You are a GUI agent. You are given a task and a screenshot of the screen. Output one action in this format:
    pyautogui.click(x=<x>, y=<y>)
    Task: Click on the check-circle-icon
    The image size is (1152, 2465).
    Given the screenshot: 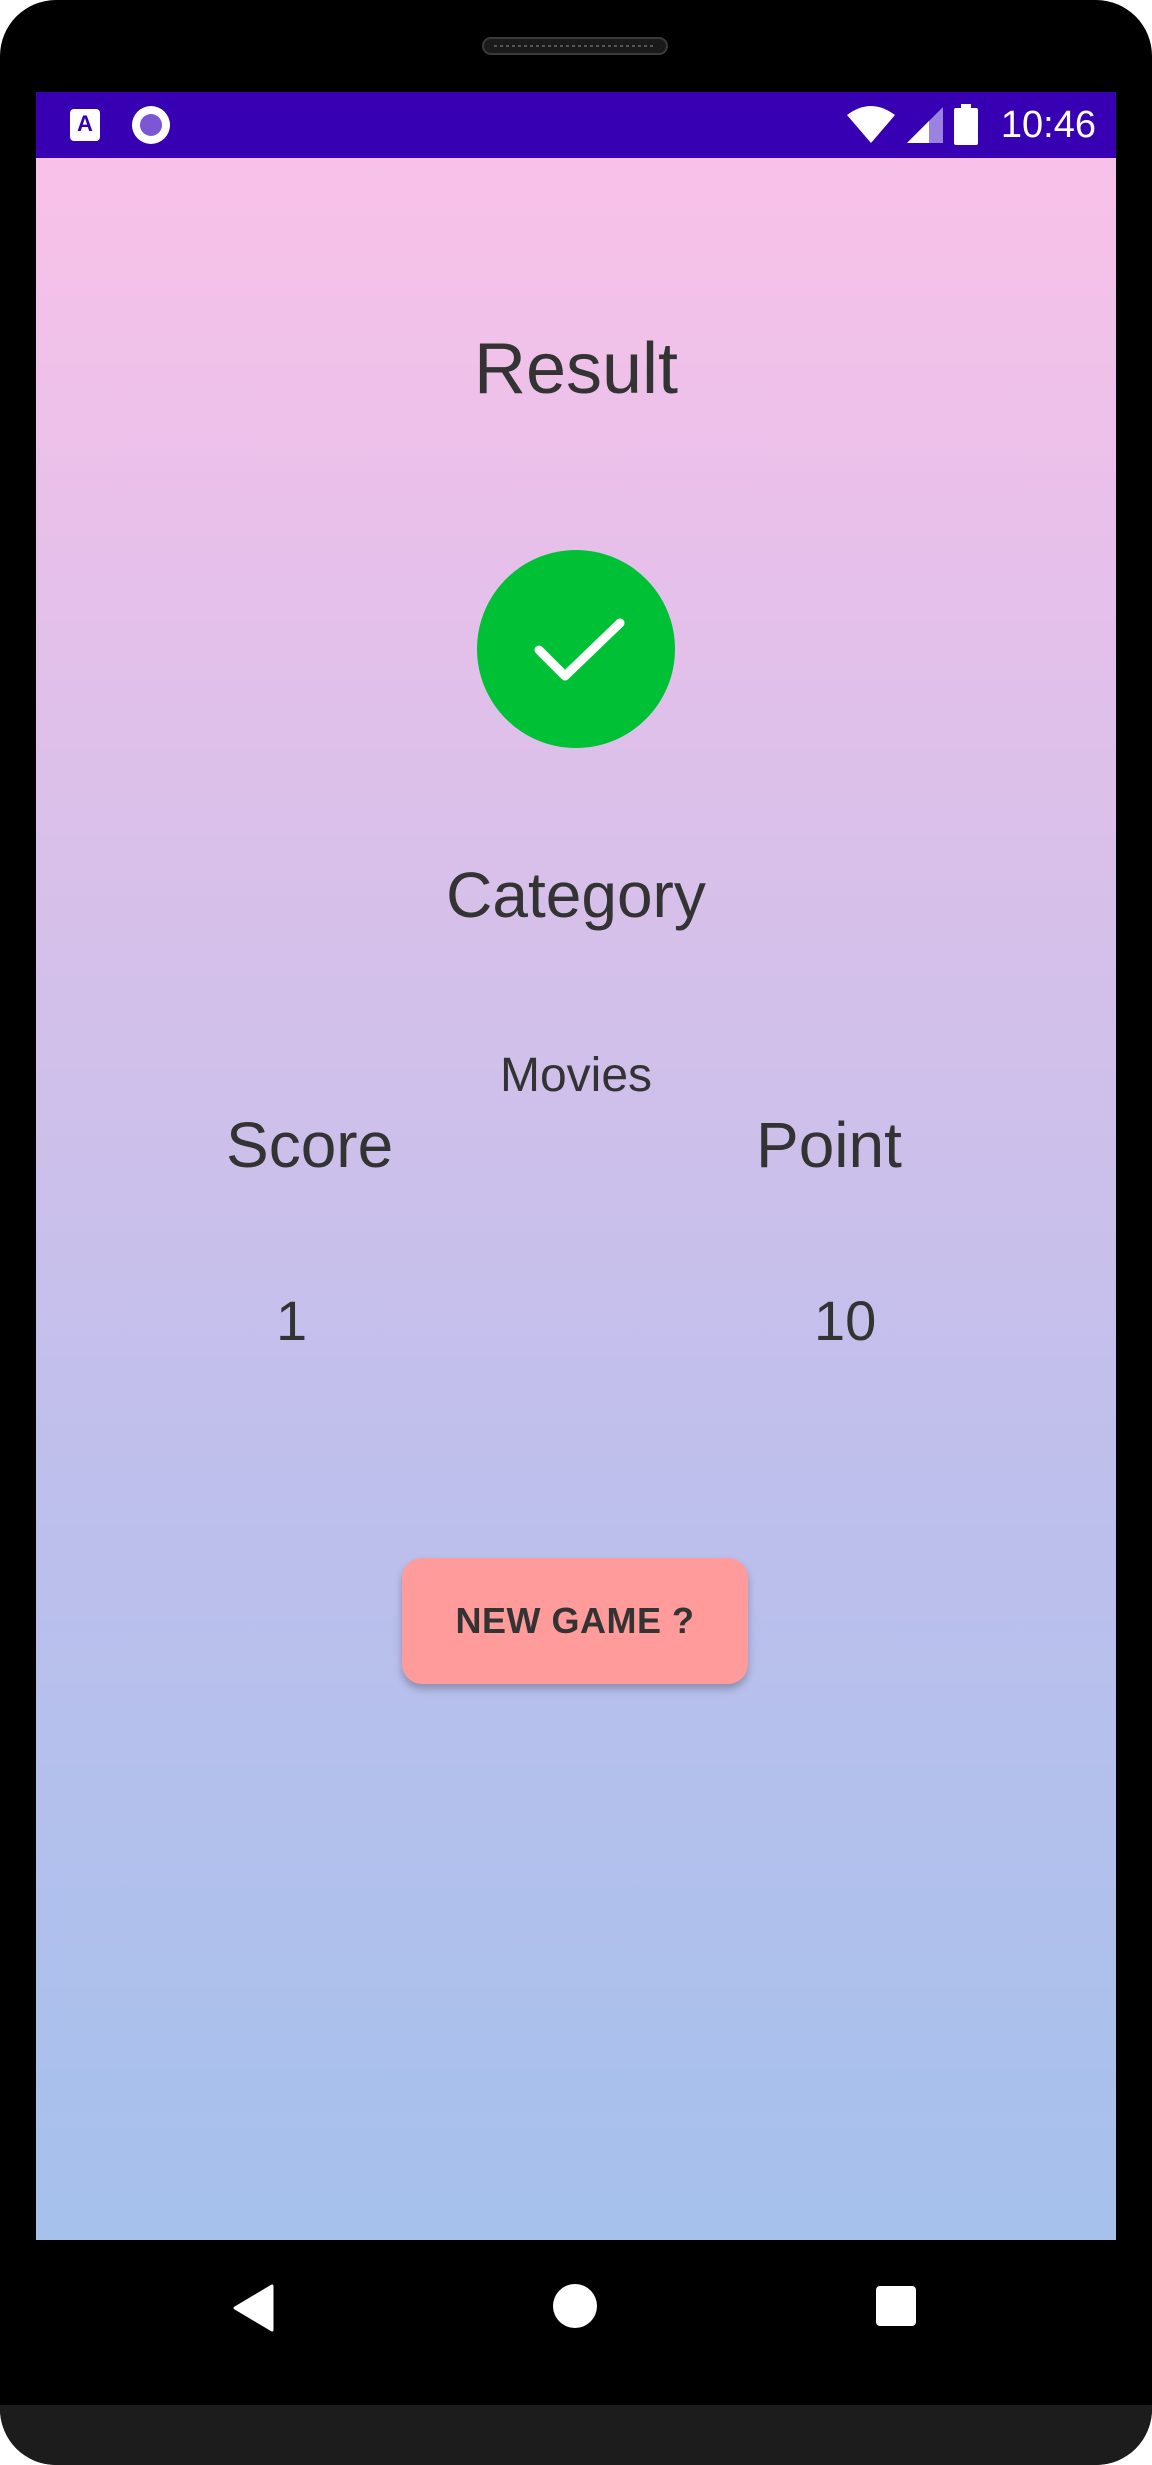 What is the action you would take?
    pyautogui.click(x=576, y=649)
    